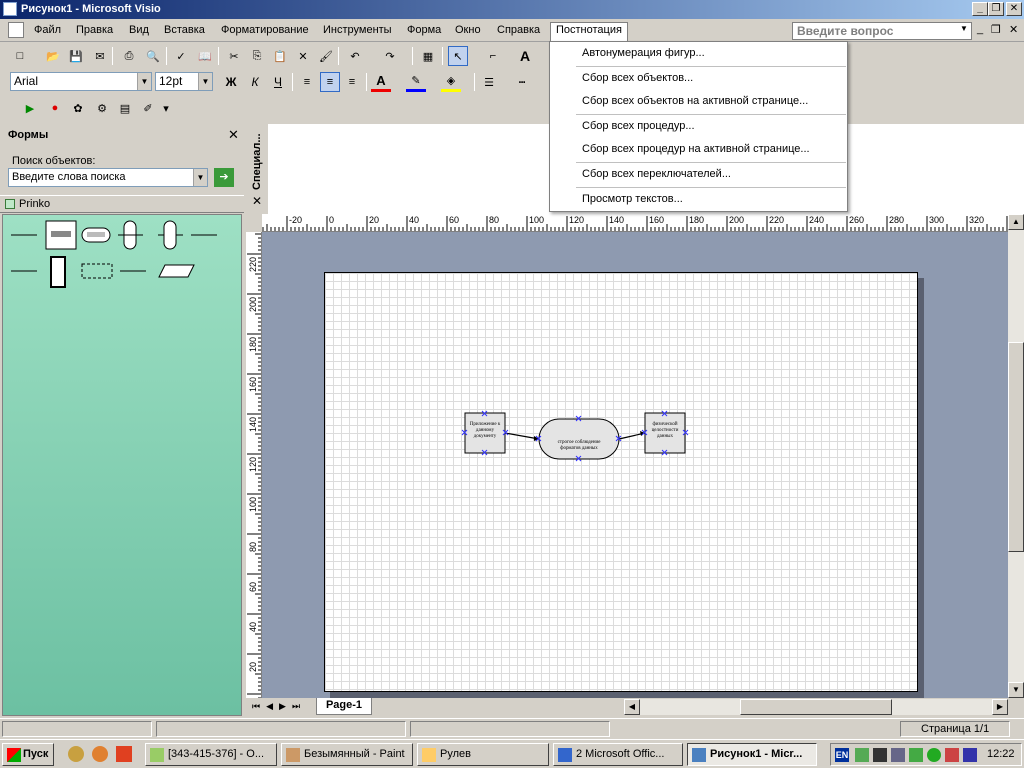  I want to click on menu-tools: Инструменты, so click(357, 31).